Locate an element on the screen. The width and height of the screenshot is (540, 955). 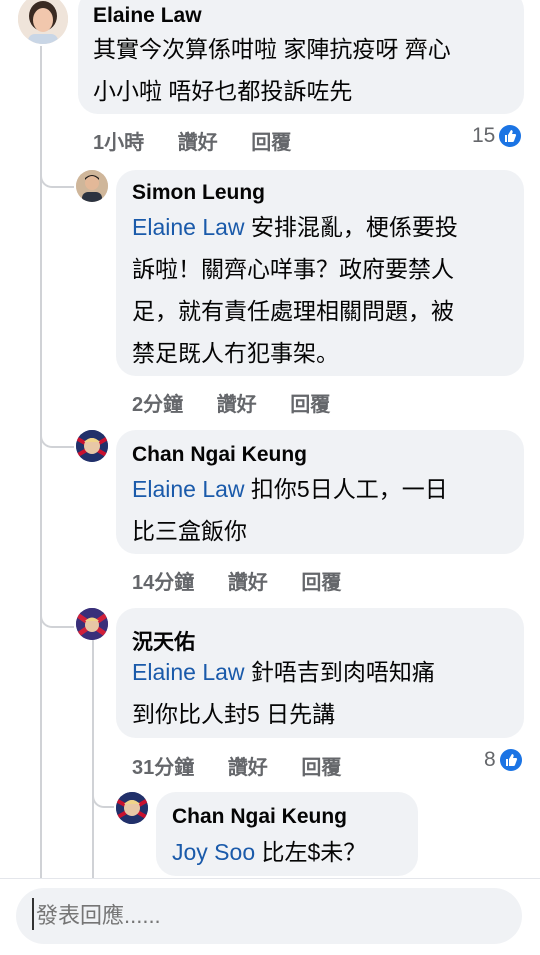
comment-text: Elaine Law 扣你5日人工，一日 比三盒飯你 is located at coordinates (322, 510).